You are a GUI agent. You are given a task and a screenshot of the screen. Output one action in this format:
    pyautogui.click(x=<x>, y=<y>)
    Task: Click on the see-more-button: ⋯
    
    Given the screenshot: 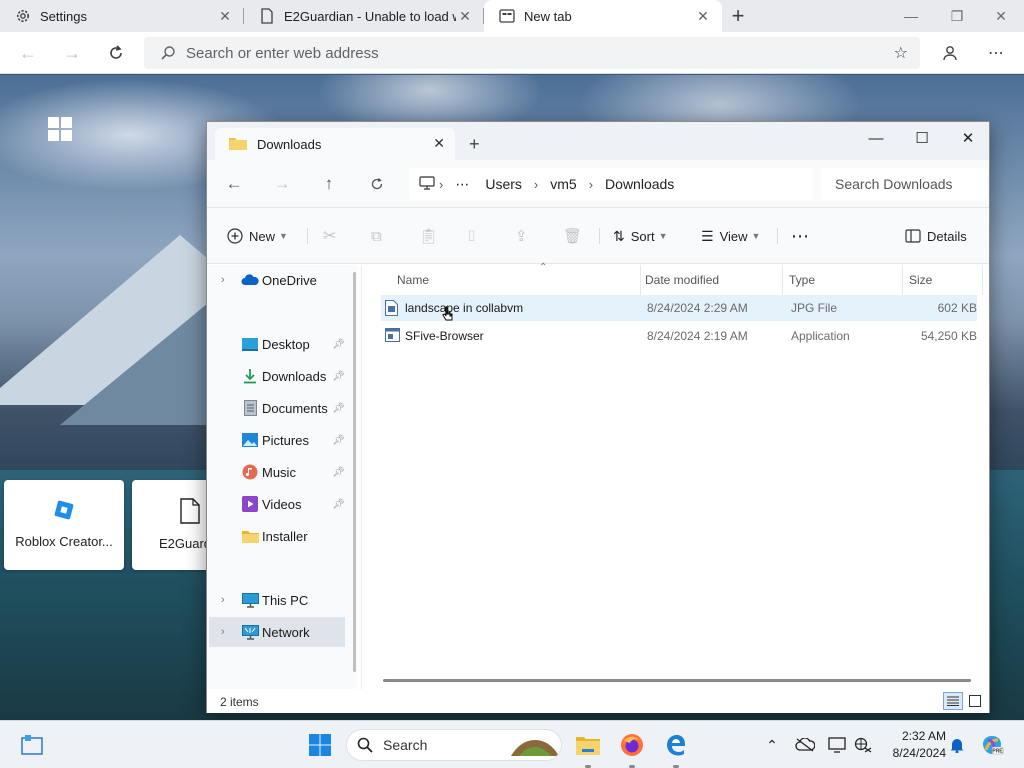 What is the action you would take?
    pyautogui.click(x=800, y=236)
    